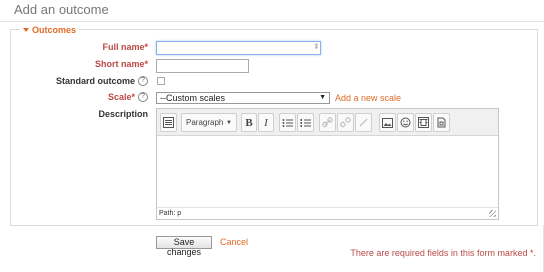  What do you see at coordinates (234, 242) in the screenshot?
I see `cancel-link: Cancel` at bounding box center [234, 242].